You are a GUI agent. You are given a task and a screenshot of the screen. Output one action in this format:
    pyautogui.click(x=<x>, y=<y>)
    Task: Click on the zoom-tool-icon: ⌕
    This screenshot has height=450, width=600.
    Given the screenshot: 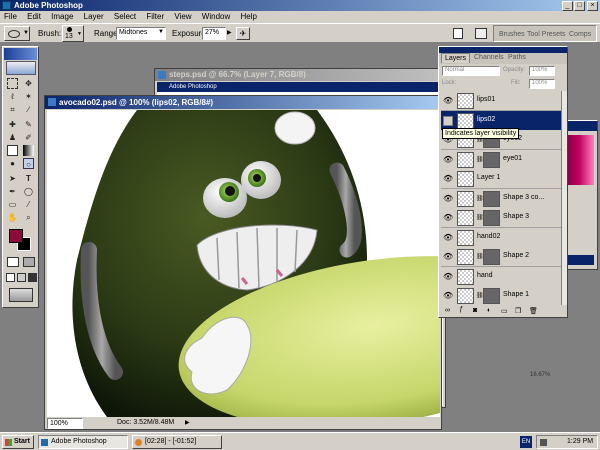 What is the action you would take?
    pyautogui.click(x=28, y=217)
    